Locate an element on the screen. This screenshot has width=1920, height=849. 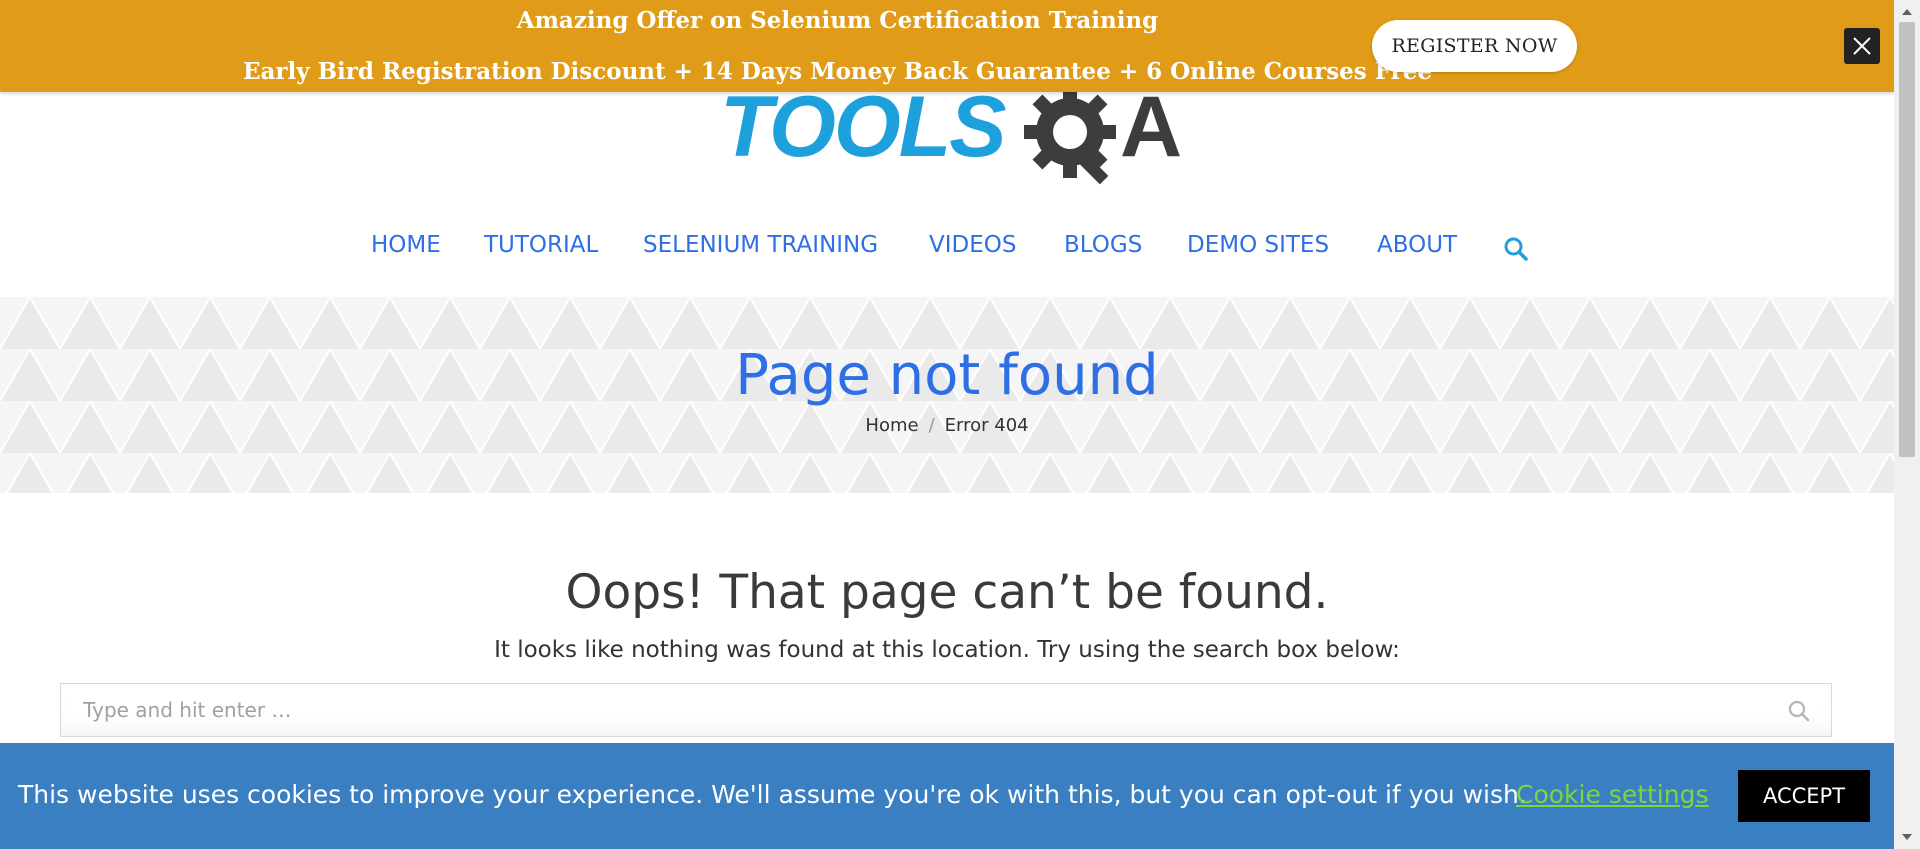
logo-text-tools: TOOLS is located at coordinates (863, 127).